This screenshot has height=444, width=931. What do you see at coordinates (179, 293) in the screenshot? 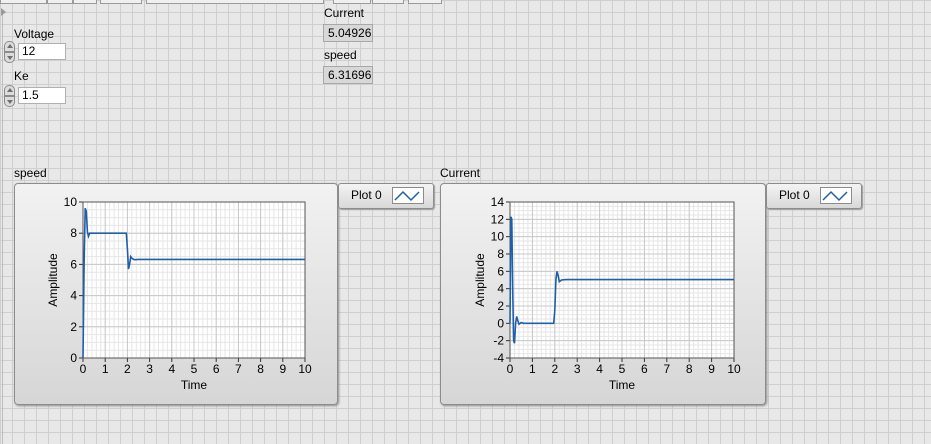
I see `speed-chart: 0 1 2 3 4 5 6 7 8 9 10 0 2 4 6 8 10 Time Amplitude` at bounding box center [179, 293].